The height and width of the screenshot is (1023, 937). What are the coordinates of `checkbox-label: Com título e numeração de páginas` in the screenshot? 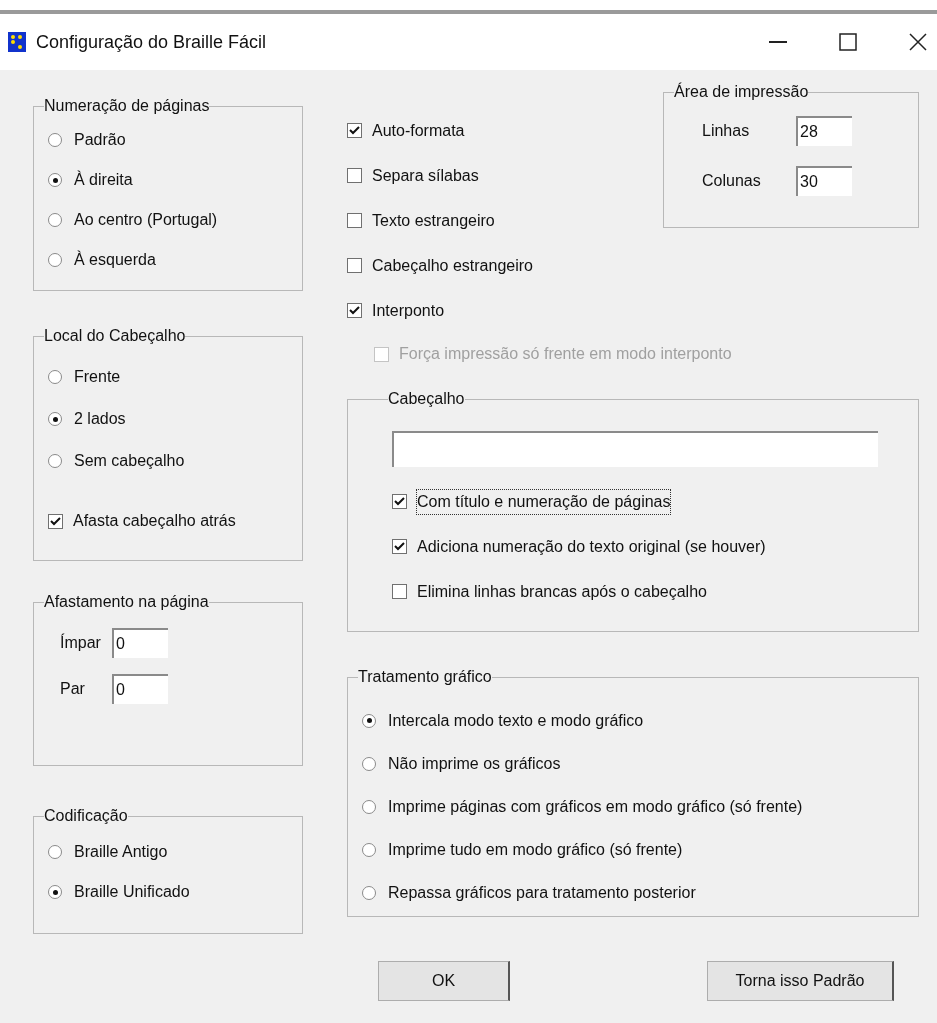 It's located at (544, 501).